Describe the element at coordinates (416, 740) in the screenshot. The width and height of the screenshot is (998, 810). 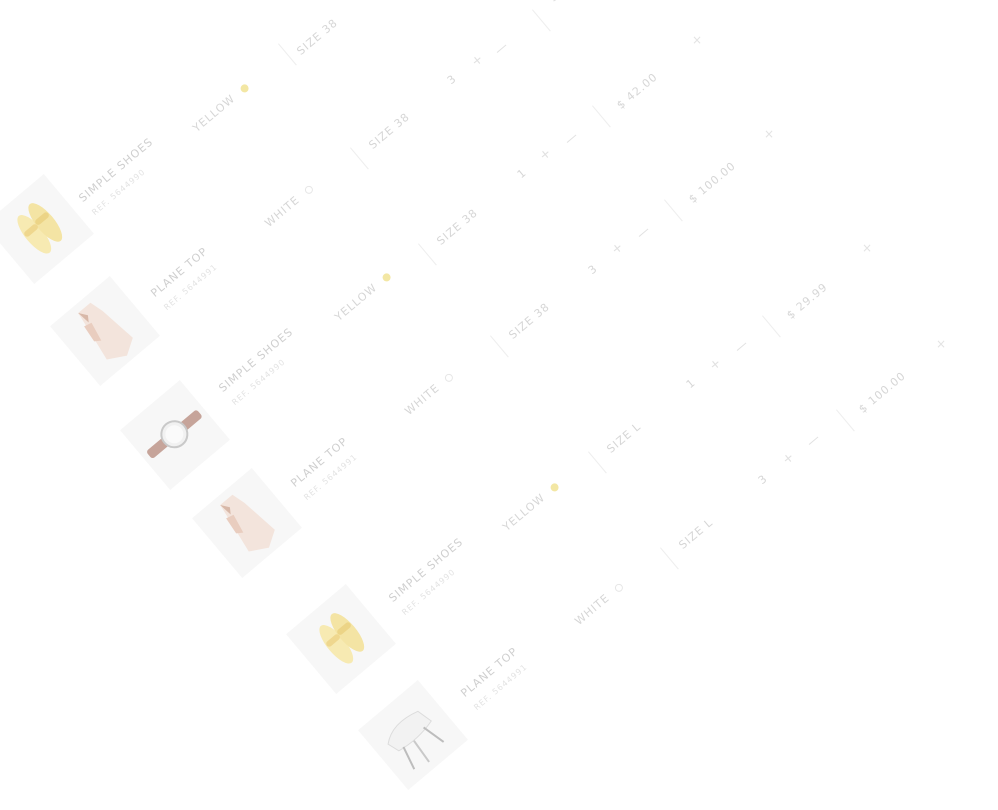
I see `chair-icon` at that location.